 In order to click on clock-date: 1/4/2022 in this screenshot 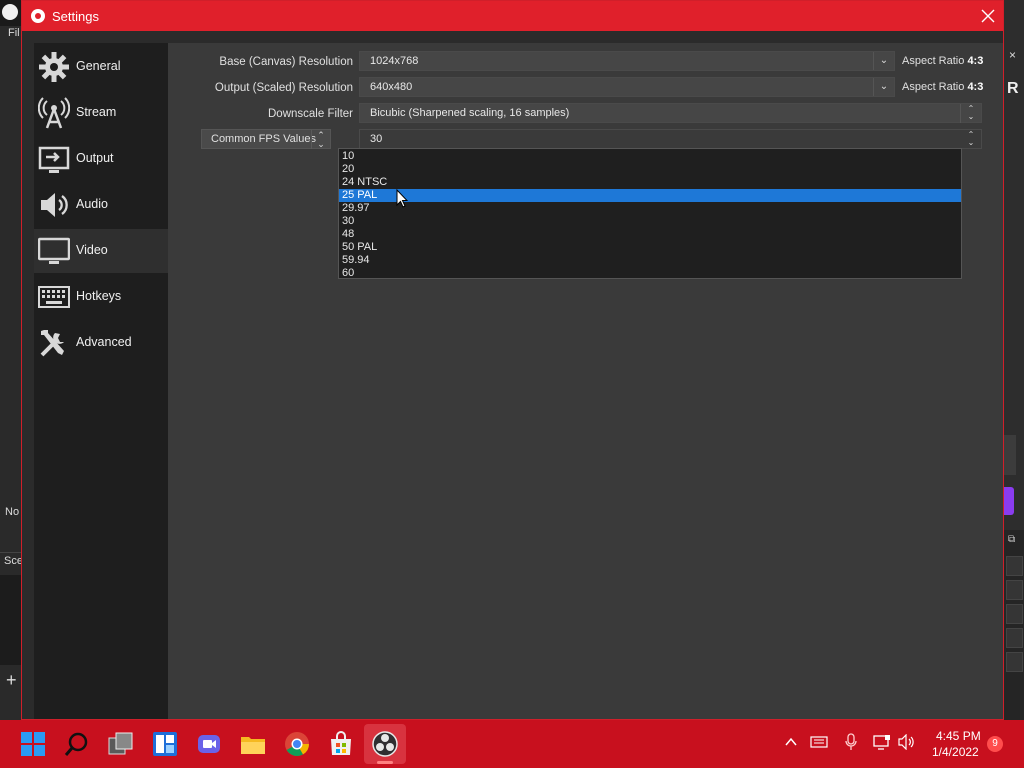, I will do `click(955, 752)`.